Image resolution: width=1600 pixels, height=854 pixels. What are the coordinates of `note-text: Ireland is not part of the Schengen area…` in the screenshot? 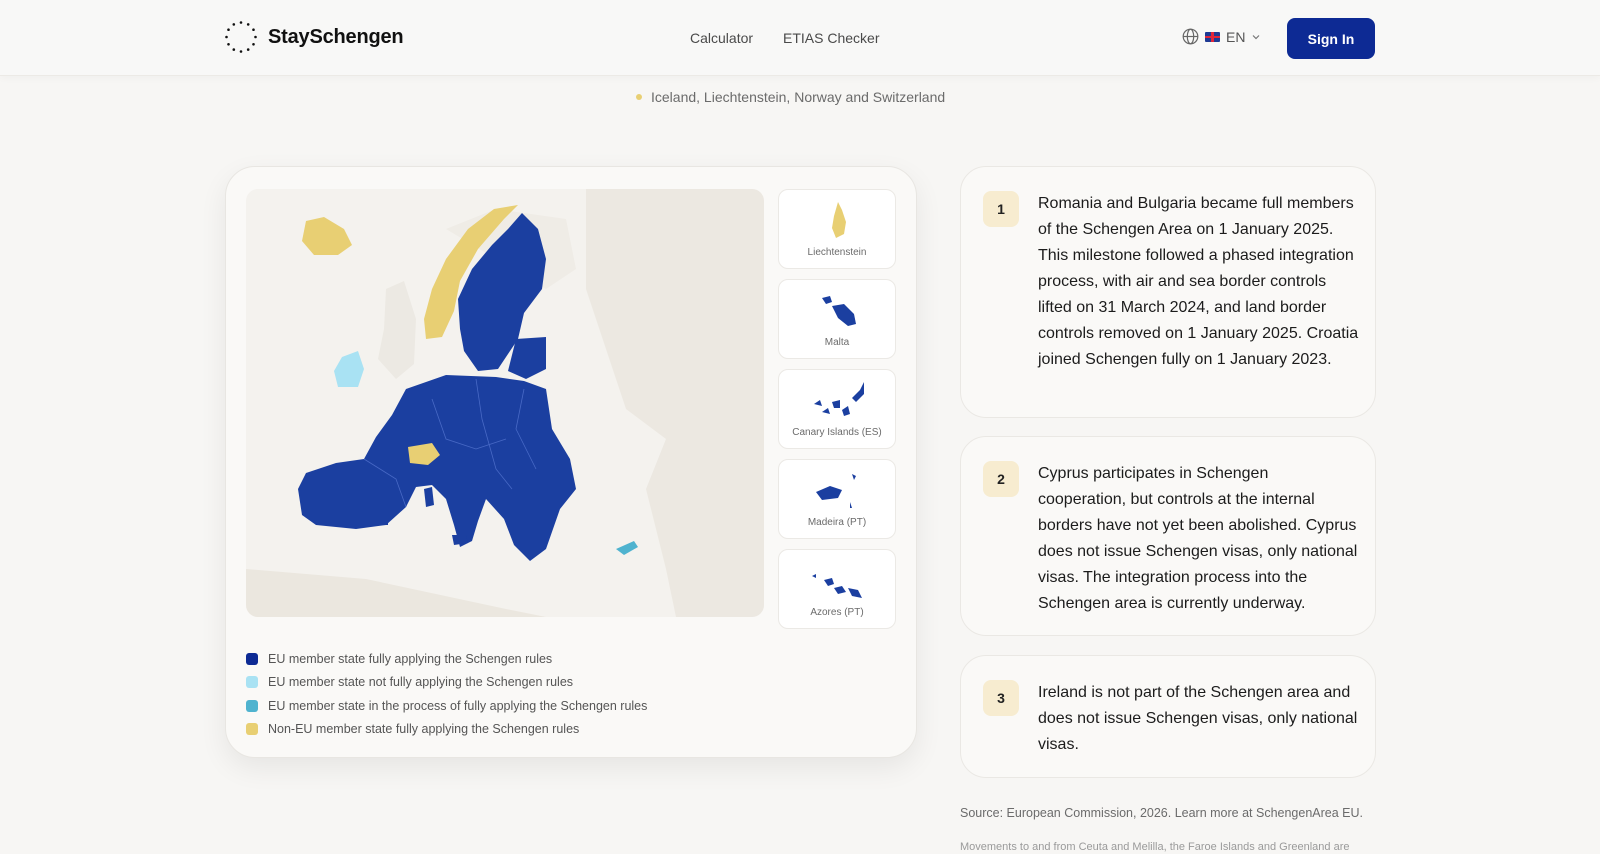 It's located at (1198, 718).